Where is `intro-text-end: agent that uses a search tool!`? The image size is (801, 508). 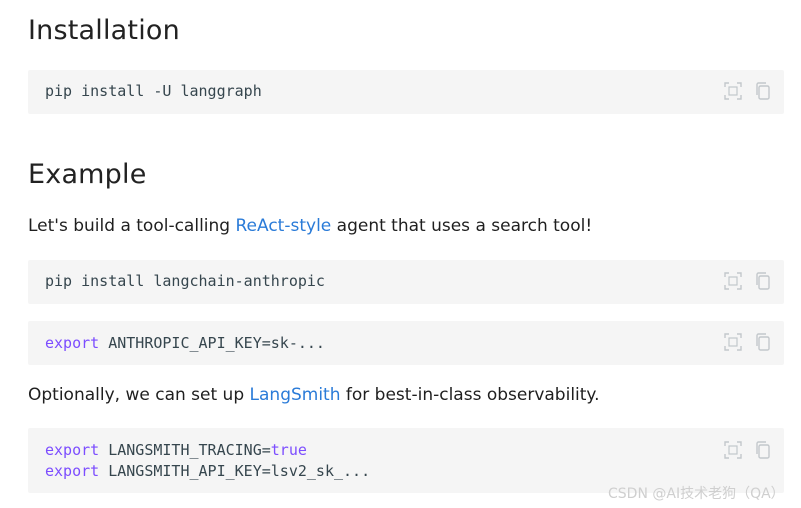
intro-text-end: agent that uses a search tool! is located at coordinates (462, 226).